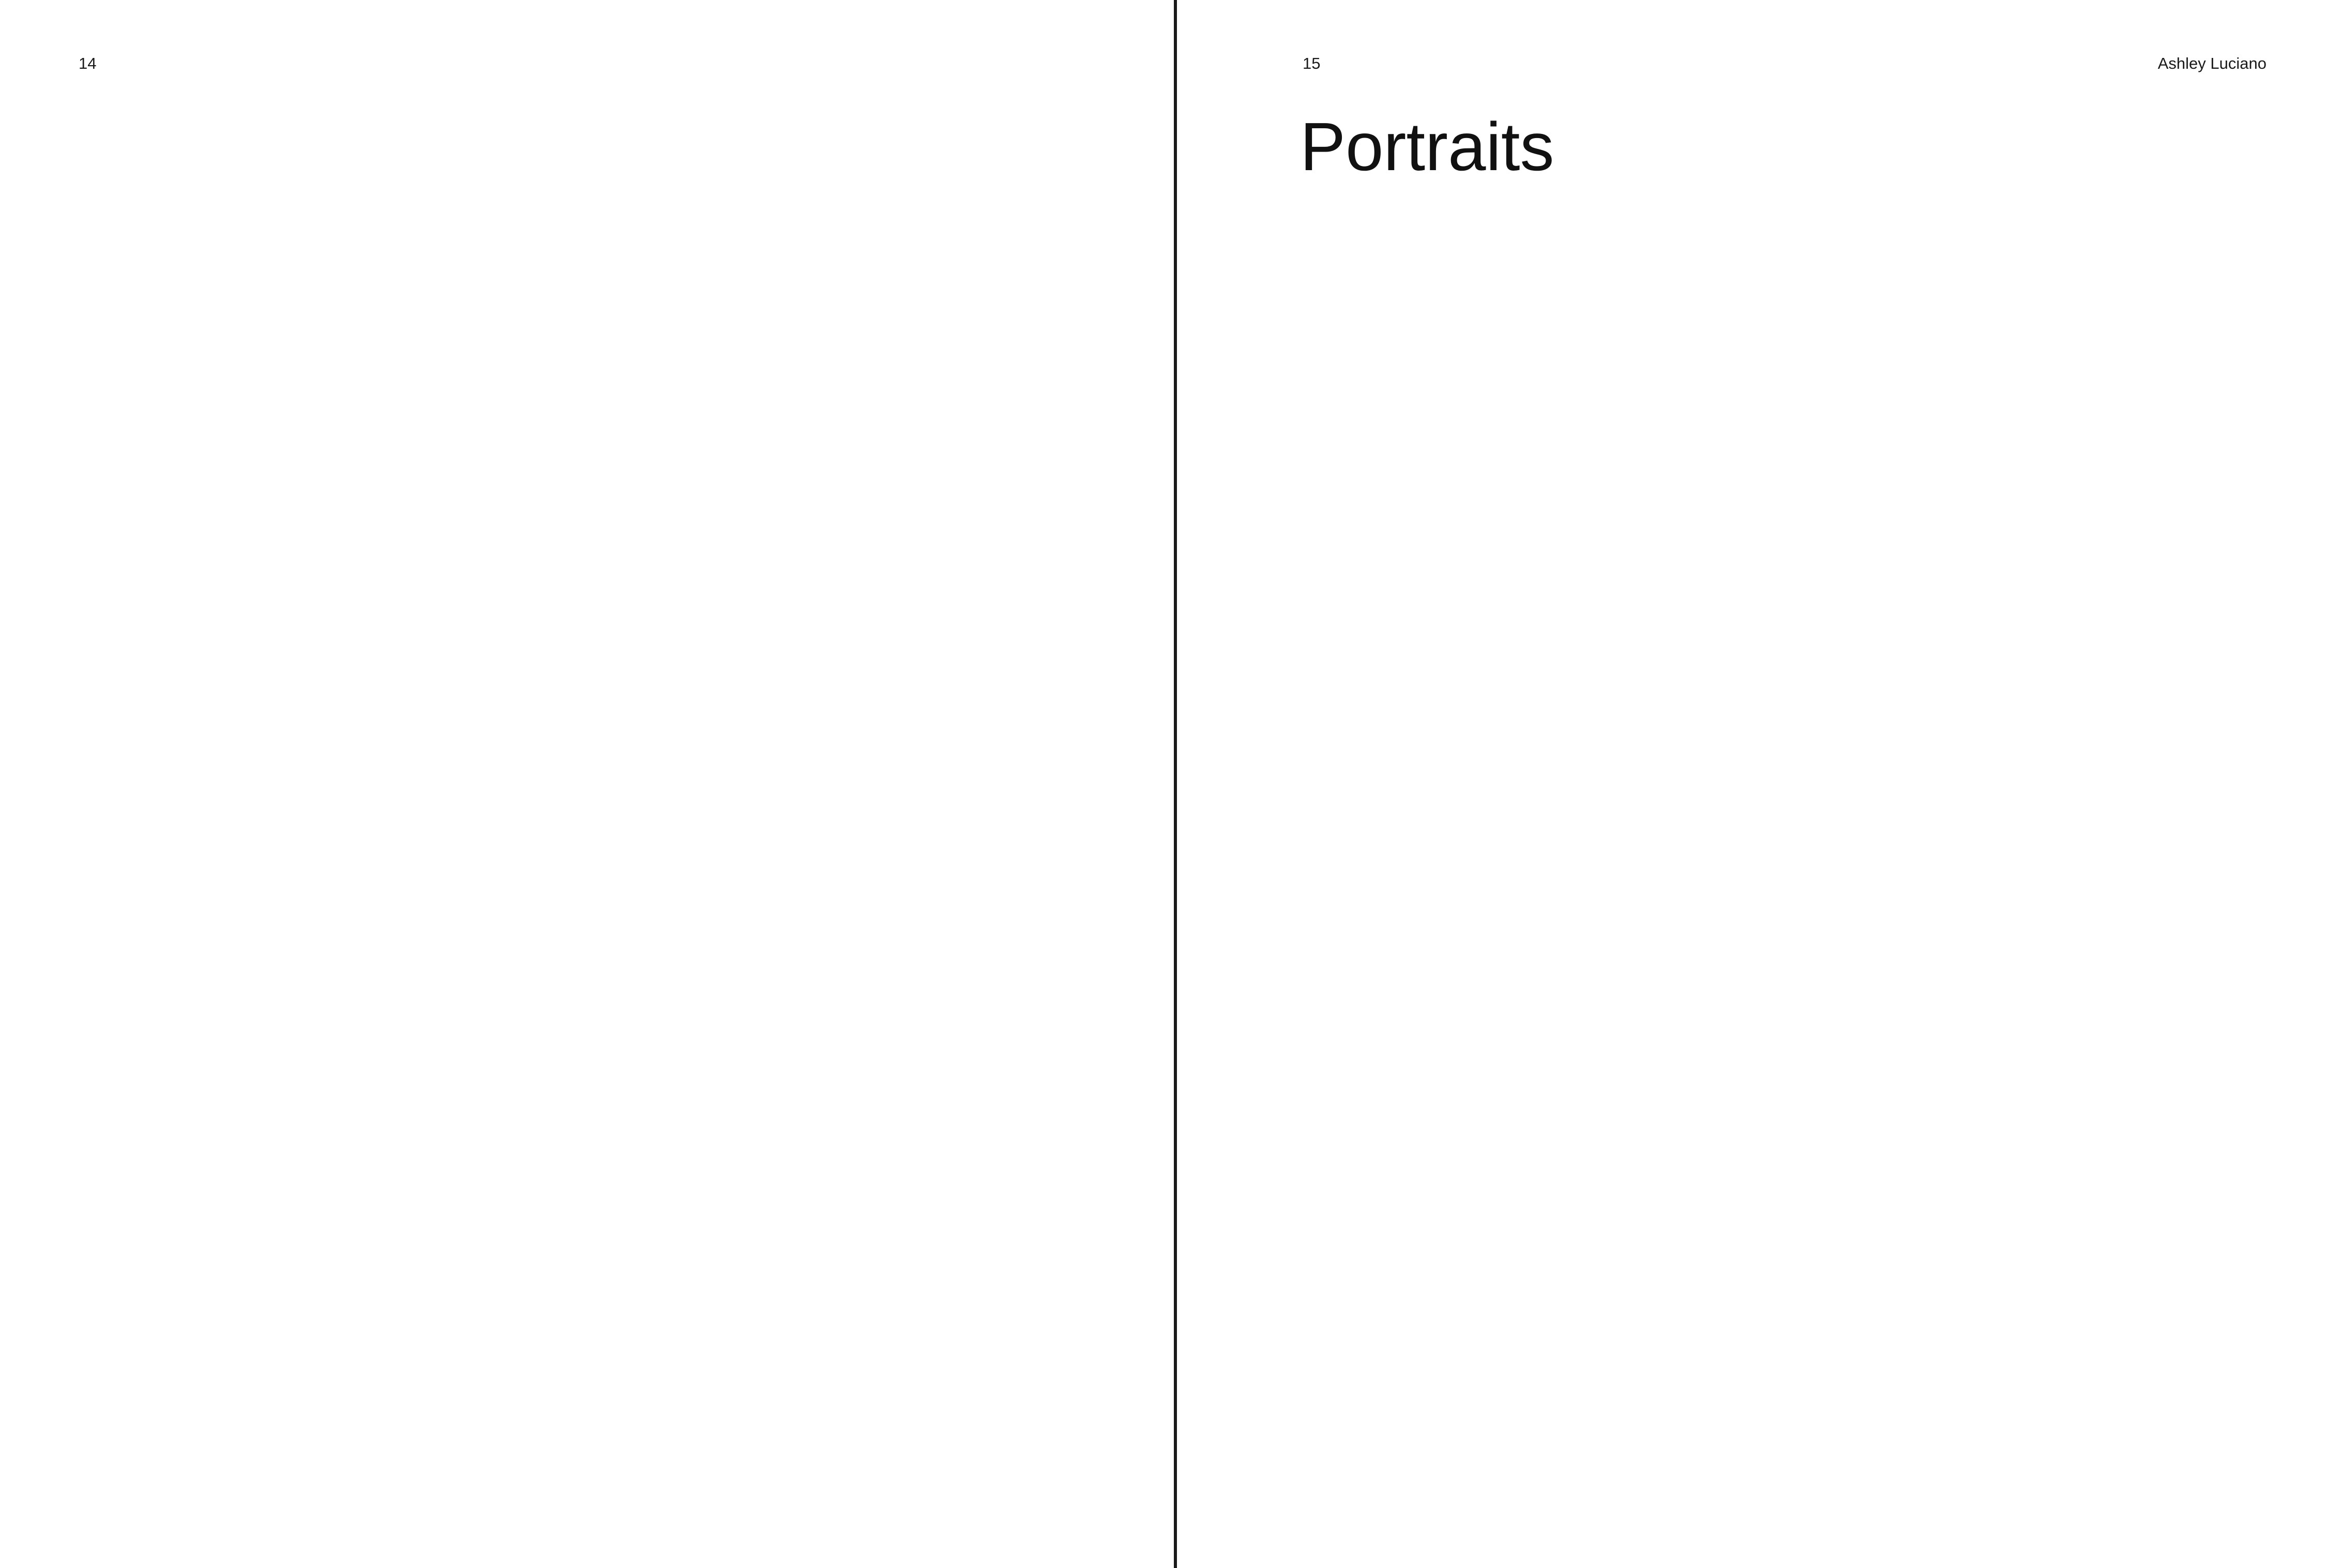  Describe the element at coordinates (1427, 147) in the screenshot. I see `section-title: Portraits` at that location.